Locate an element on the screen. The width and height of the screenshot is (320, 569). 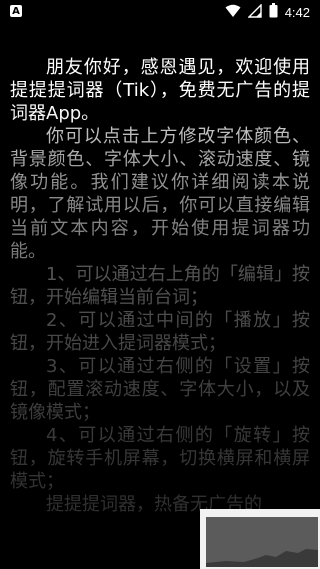
wifi-icon is located at coordinates (233, 12).